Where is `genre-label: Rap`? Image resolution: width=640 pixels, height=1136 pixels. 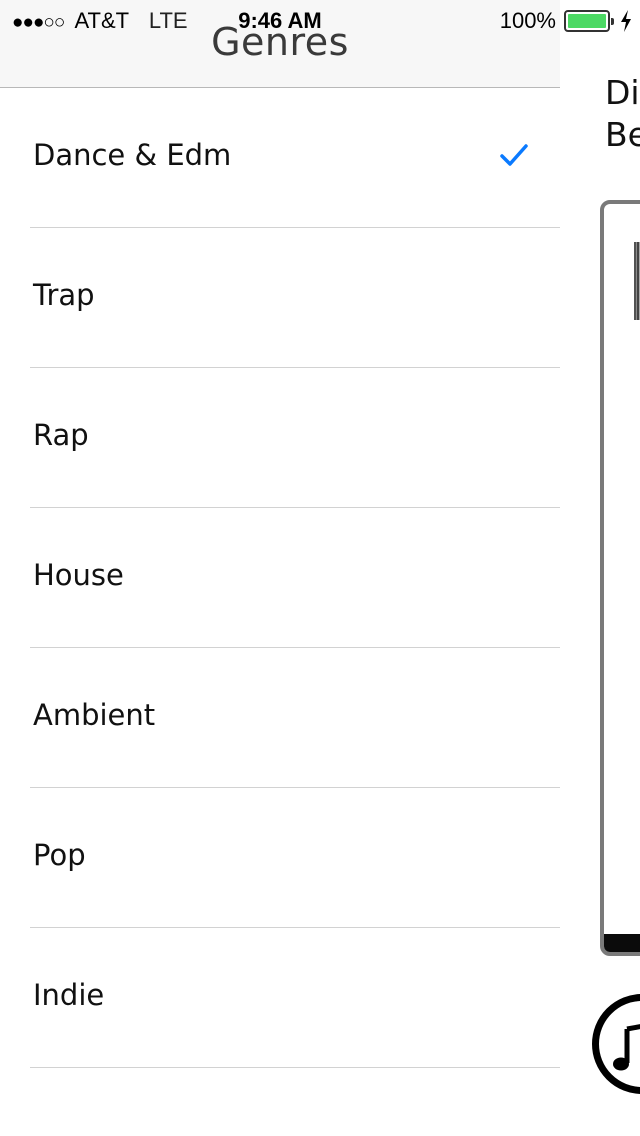 genre-label: Rap is located at coordinates (61, 435).